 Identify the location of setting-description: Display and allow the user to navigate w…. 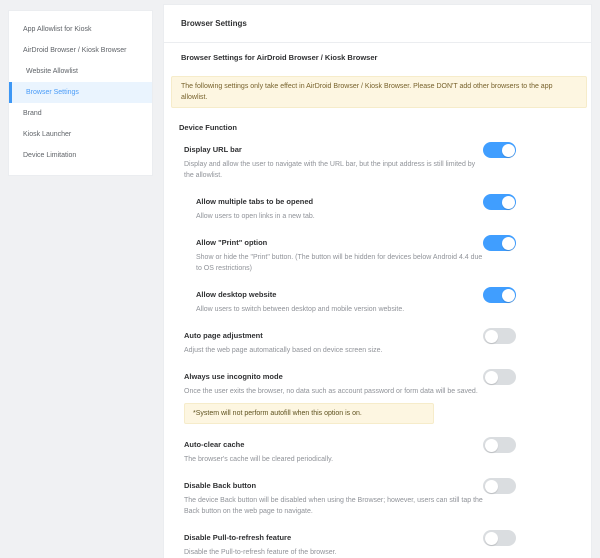
(330, 170).